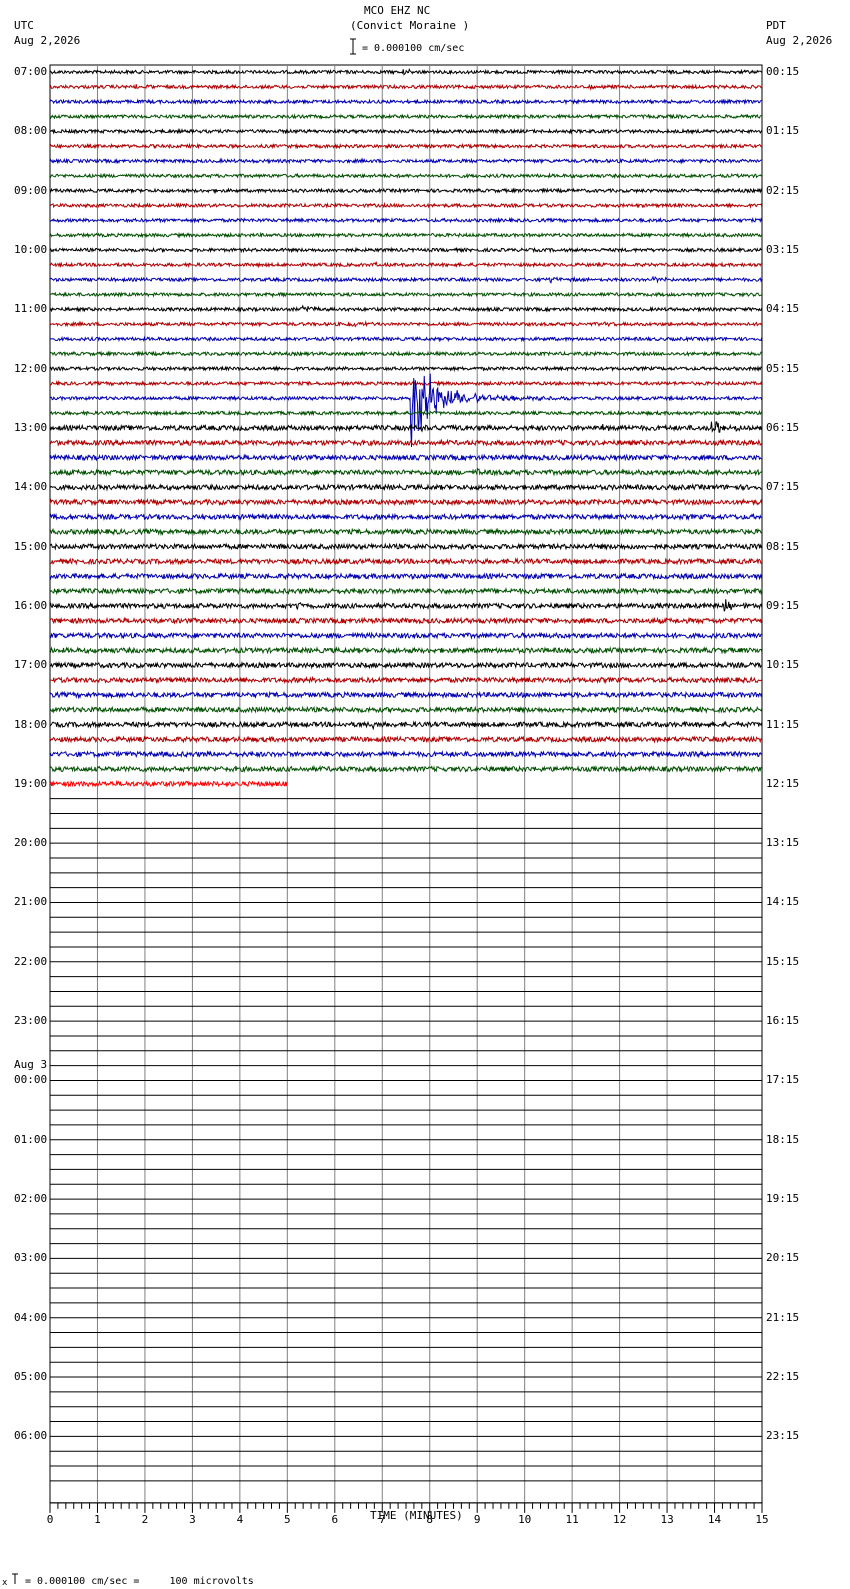  I want to click on x-tick-label: 1, so click(97, 1519).